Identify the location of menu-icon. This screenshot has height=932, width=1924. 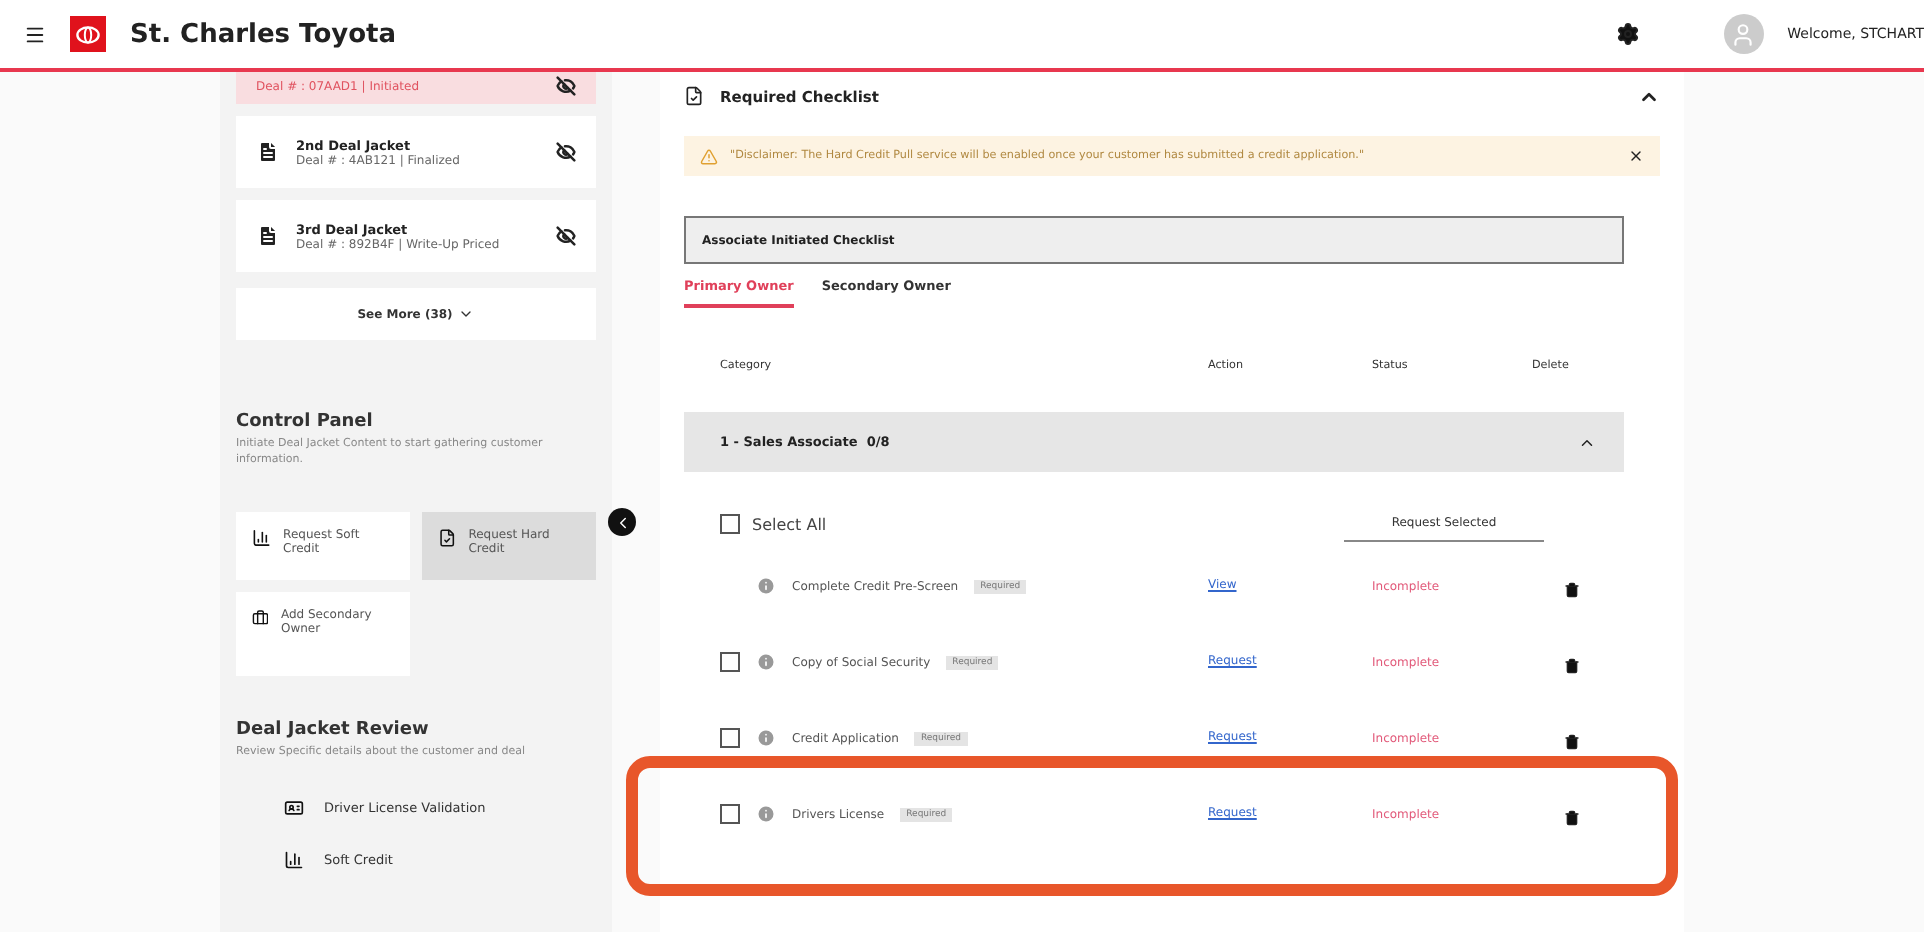
(35, 34).